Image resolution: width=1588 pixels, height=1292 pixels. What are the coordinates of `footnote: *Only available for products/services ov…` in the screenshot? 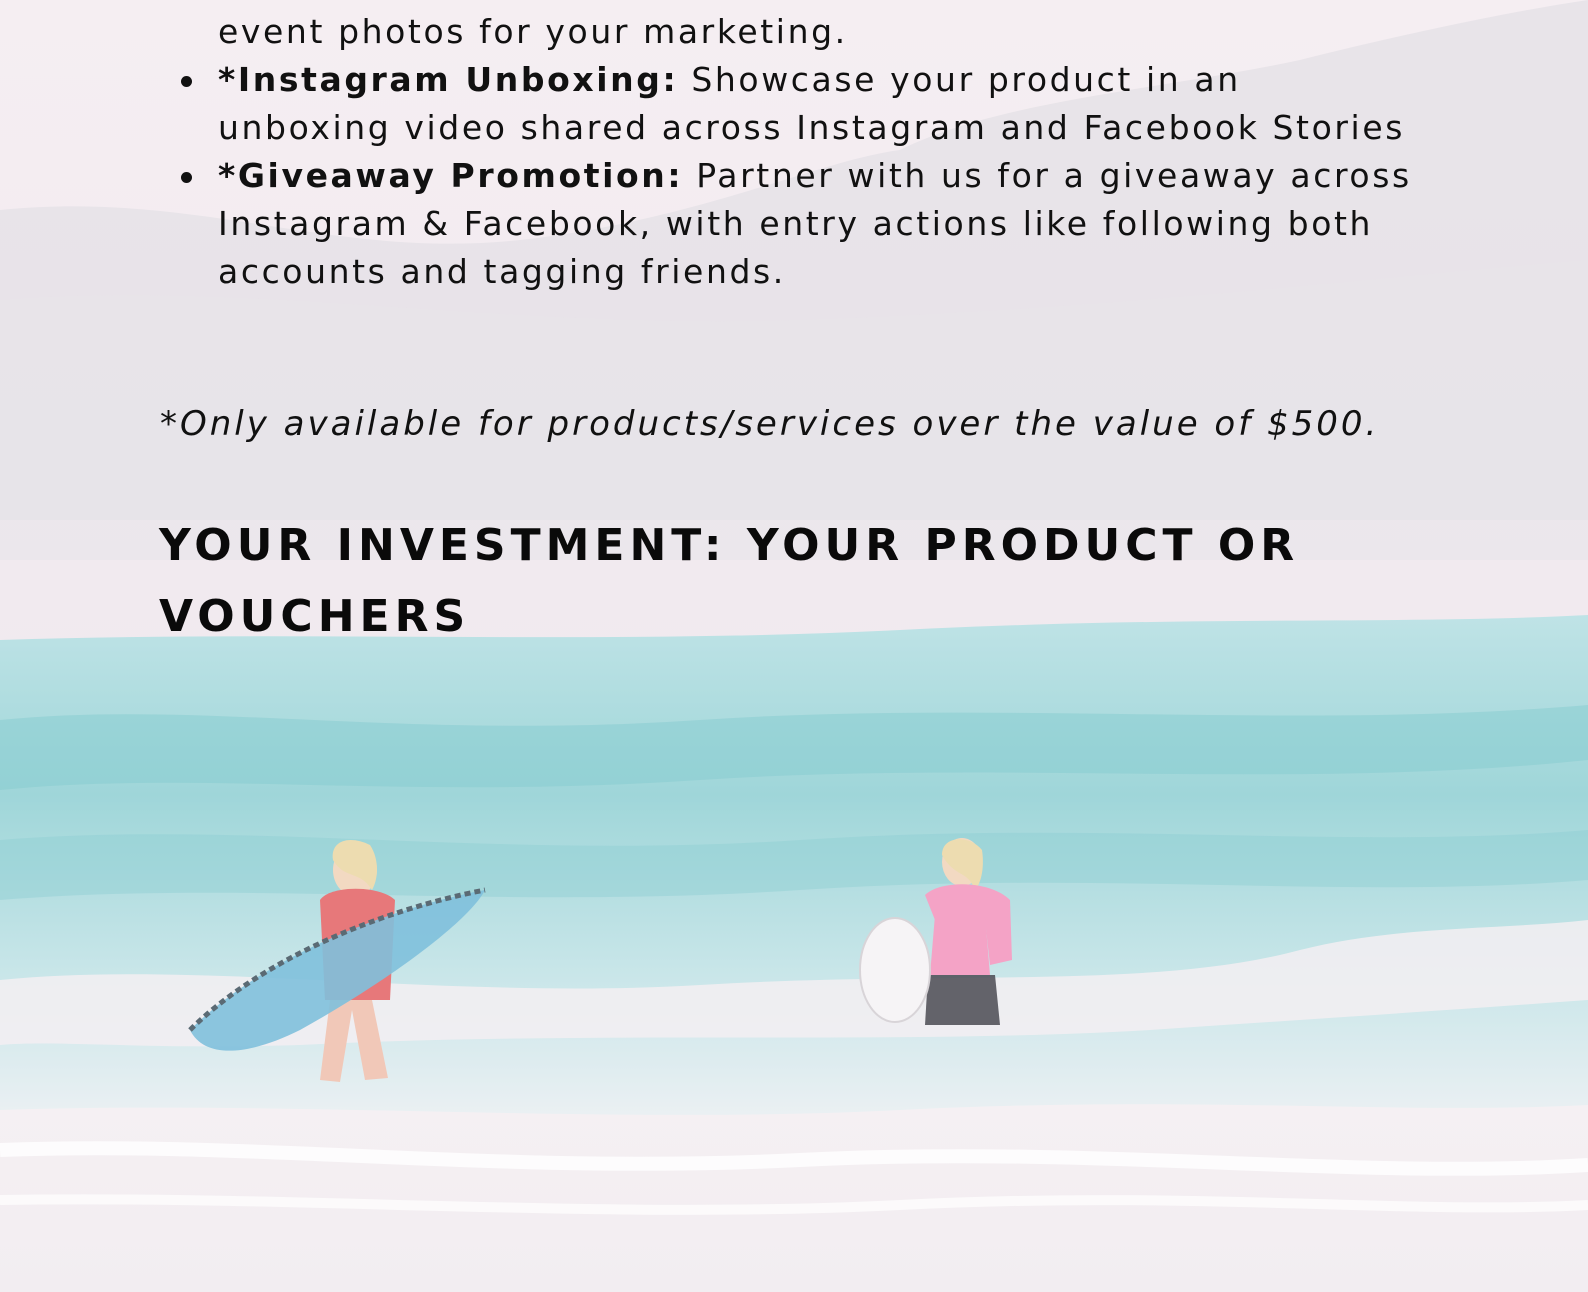 It's located at (770, 424).